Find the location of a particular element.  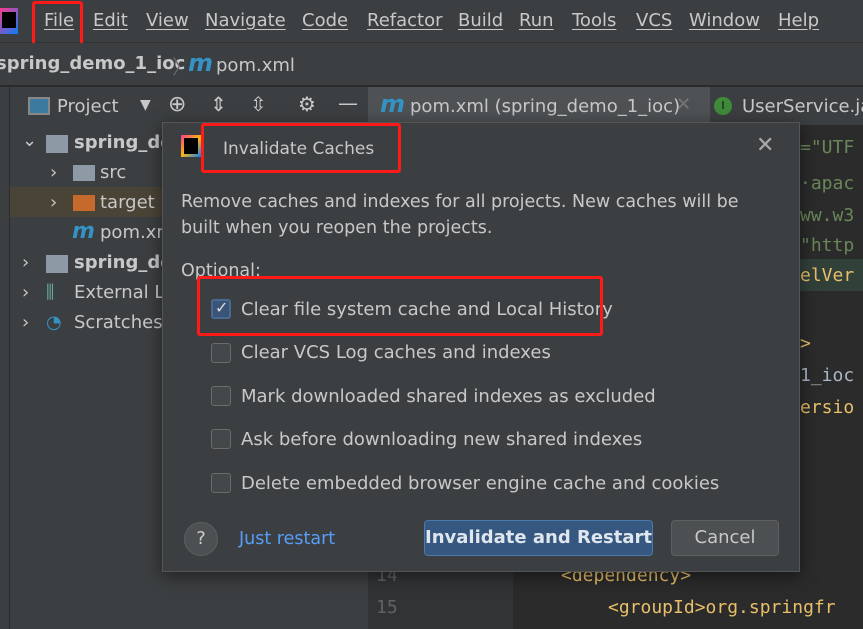

tab-userservice: I UserService.jav is located at coordinates (788, 106).